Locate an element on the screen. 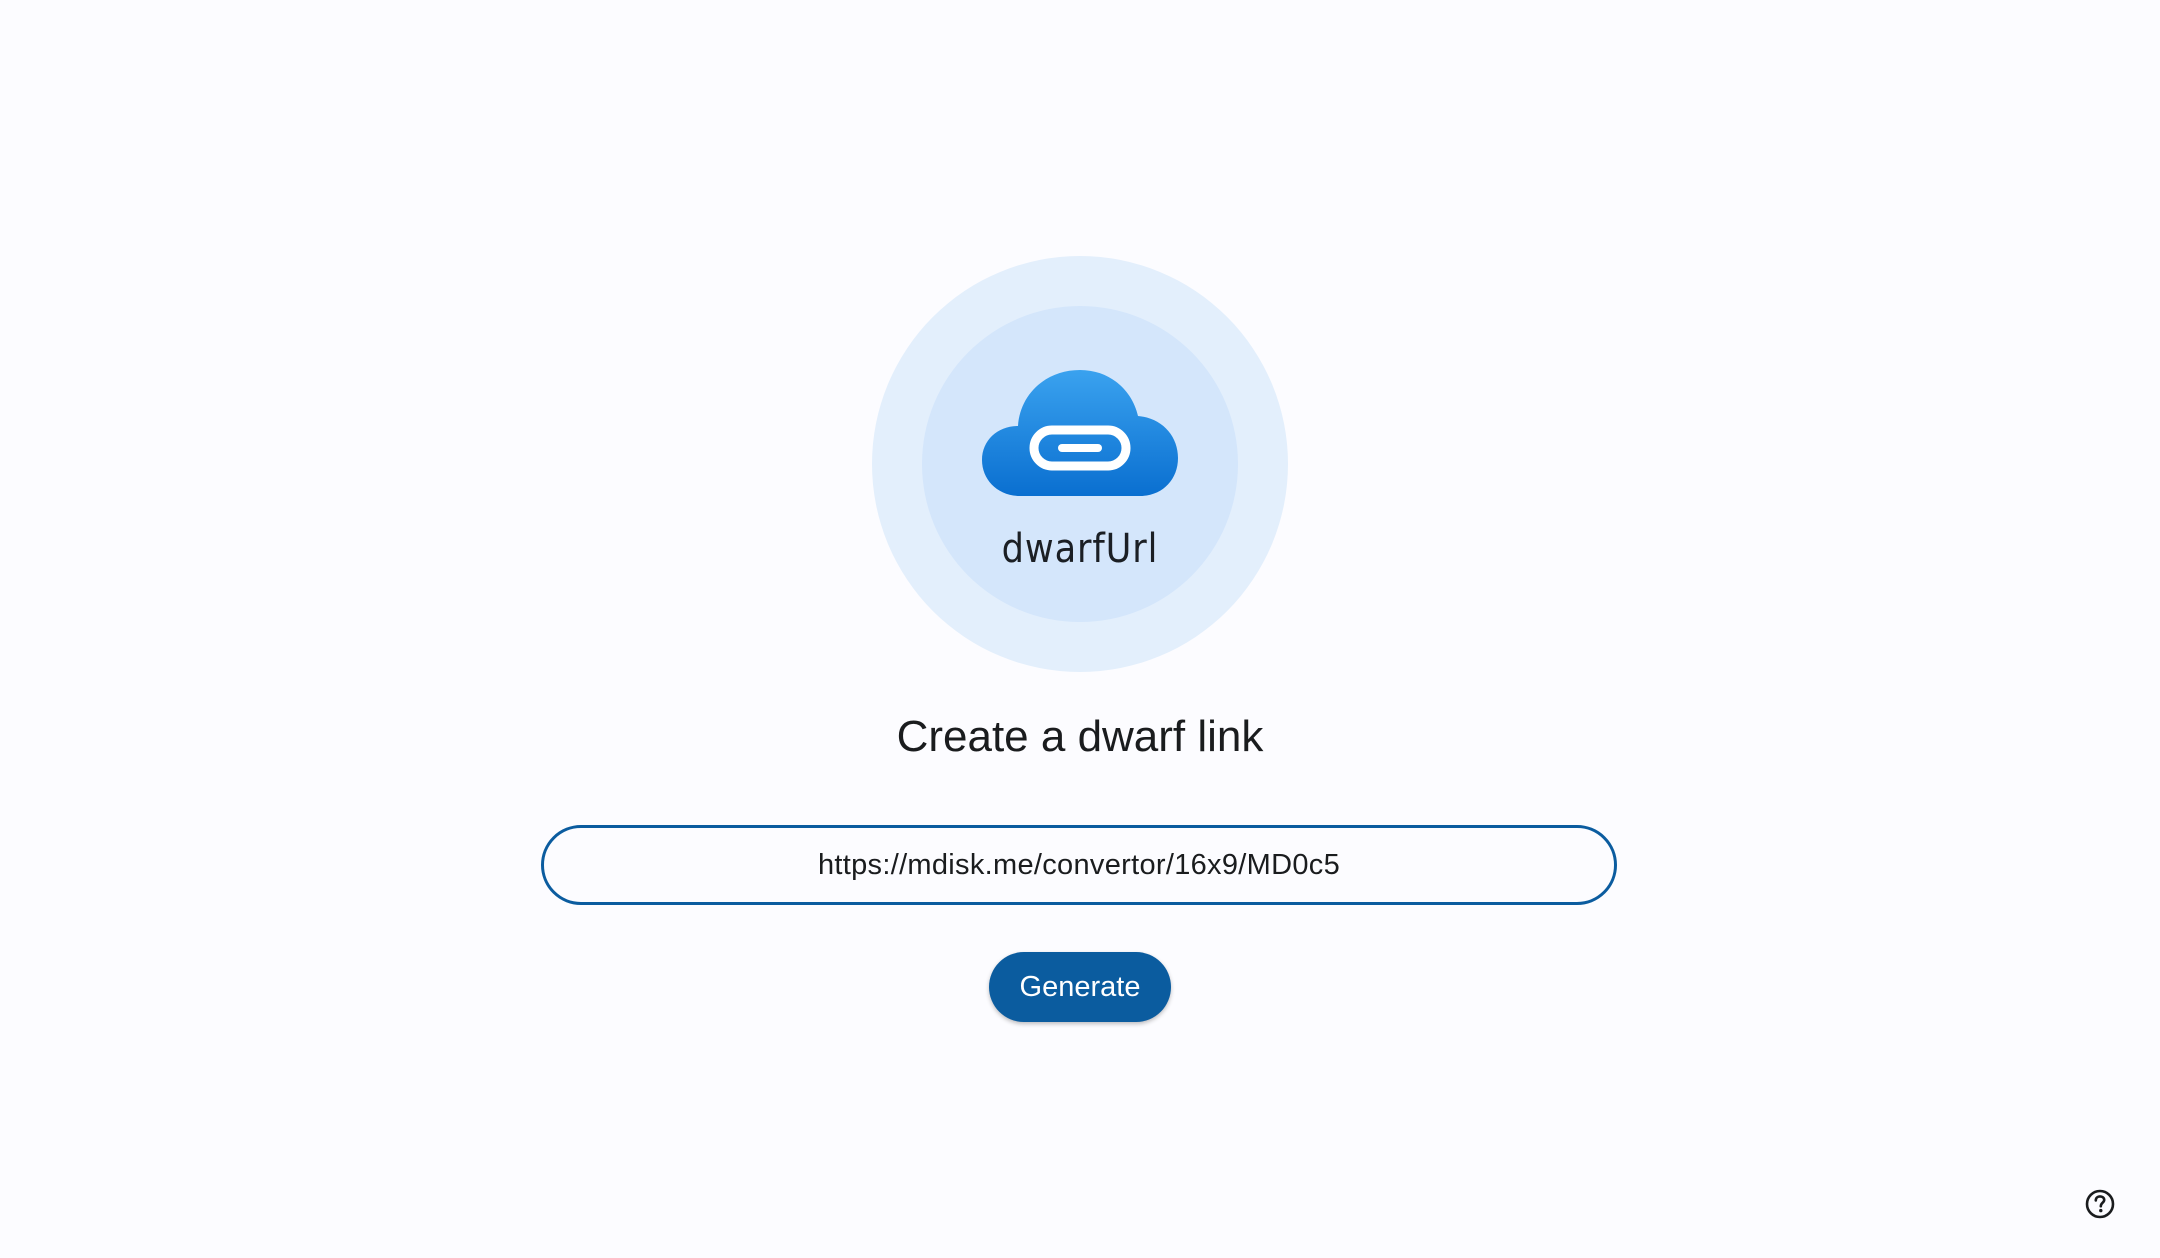 Image resolution: width=2160 pixels, height=1258 pixels. generate-button: Generate is located at coordinates (1080, 987).